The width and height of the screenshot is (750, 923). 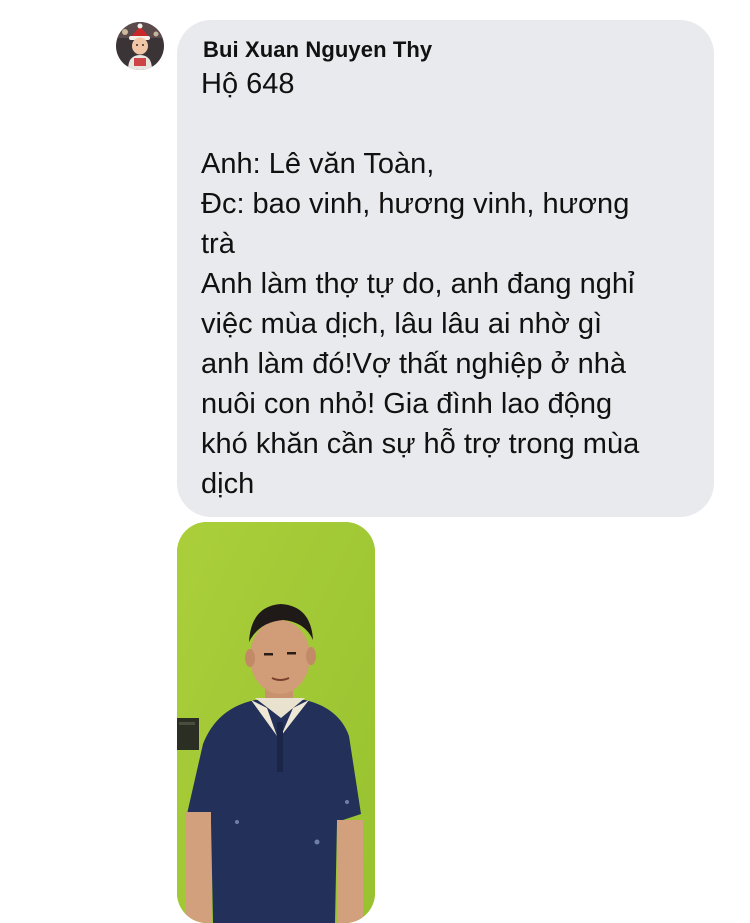 I want to click on message-line: Anh làm thợ tự do, anh đang nghỉ, so click(x=418, y=284).